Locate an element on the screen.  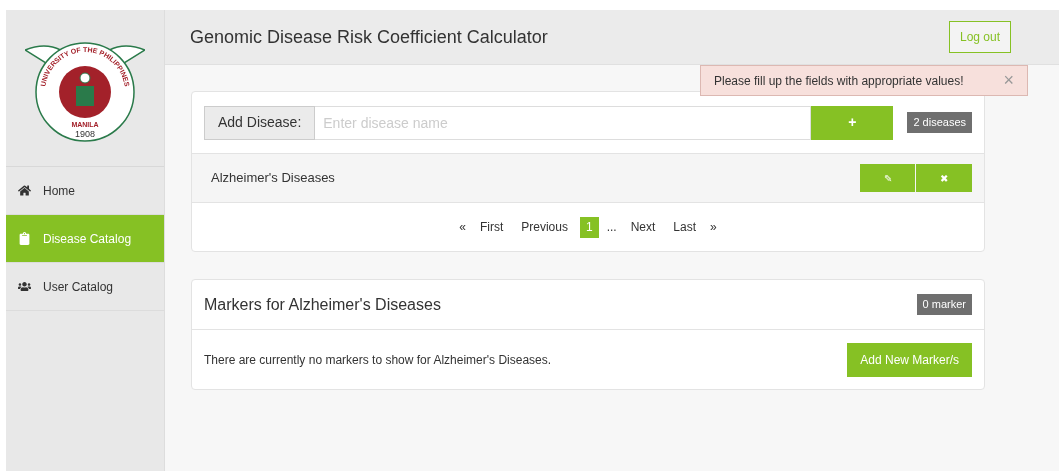
pagination-link: » is located at coordinates (713, 227).